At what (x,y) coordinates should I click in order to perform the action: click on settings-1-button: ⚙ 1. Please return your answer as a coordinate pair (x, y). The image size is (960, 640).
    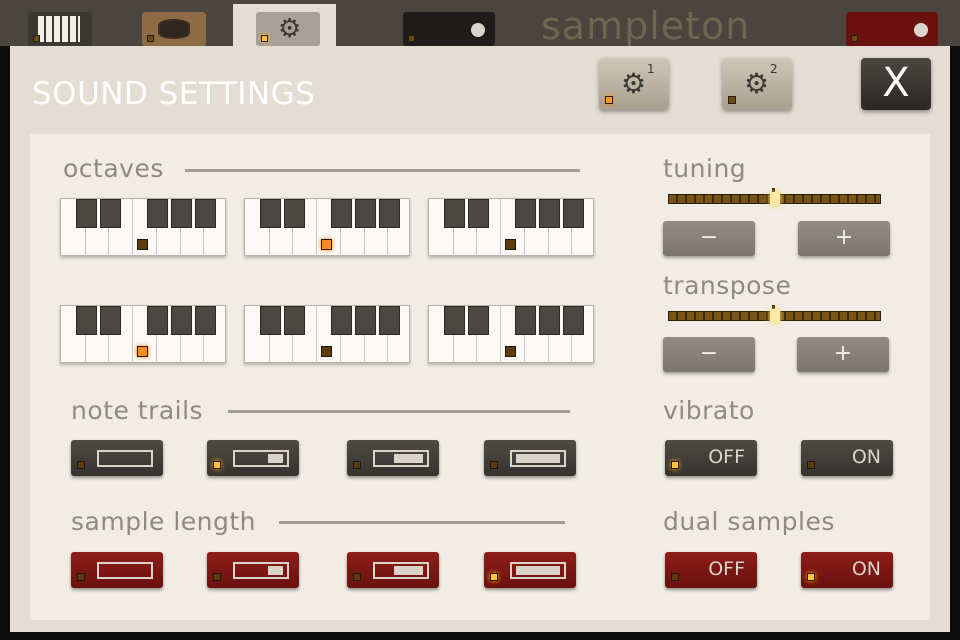
    Looking at the image, I should click on (634, 84).